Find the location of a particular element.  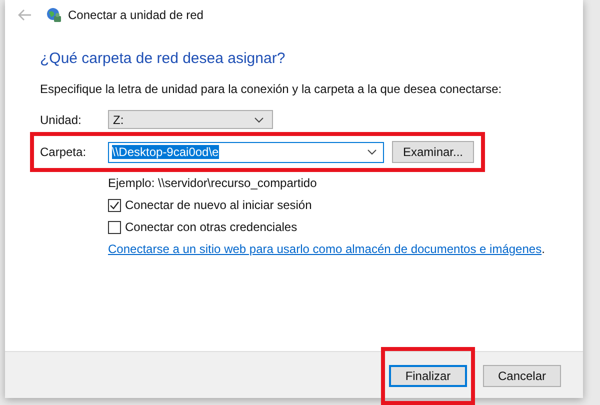

example-text: Ejemplo: \\servidor\recurso_compartido is located at coordinates (213, 183).